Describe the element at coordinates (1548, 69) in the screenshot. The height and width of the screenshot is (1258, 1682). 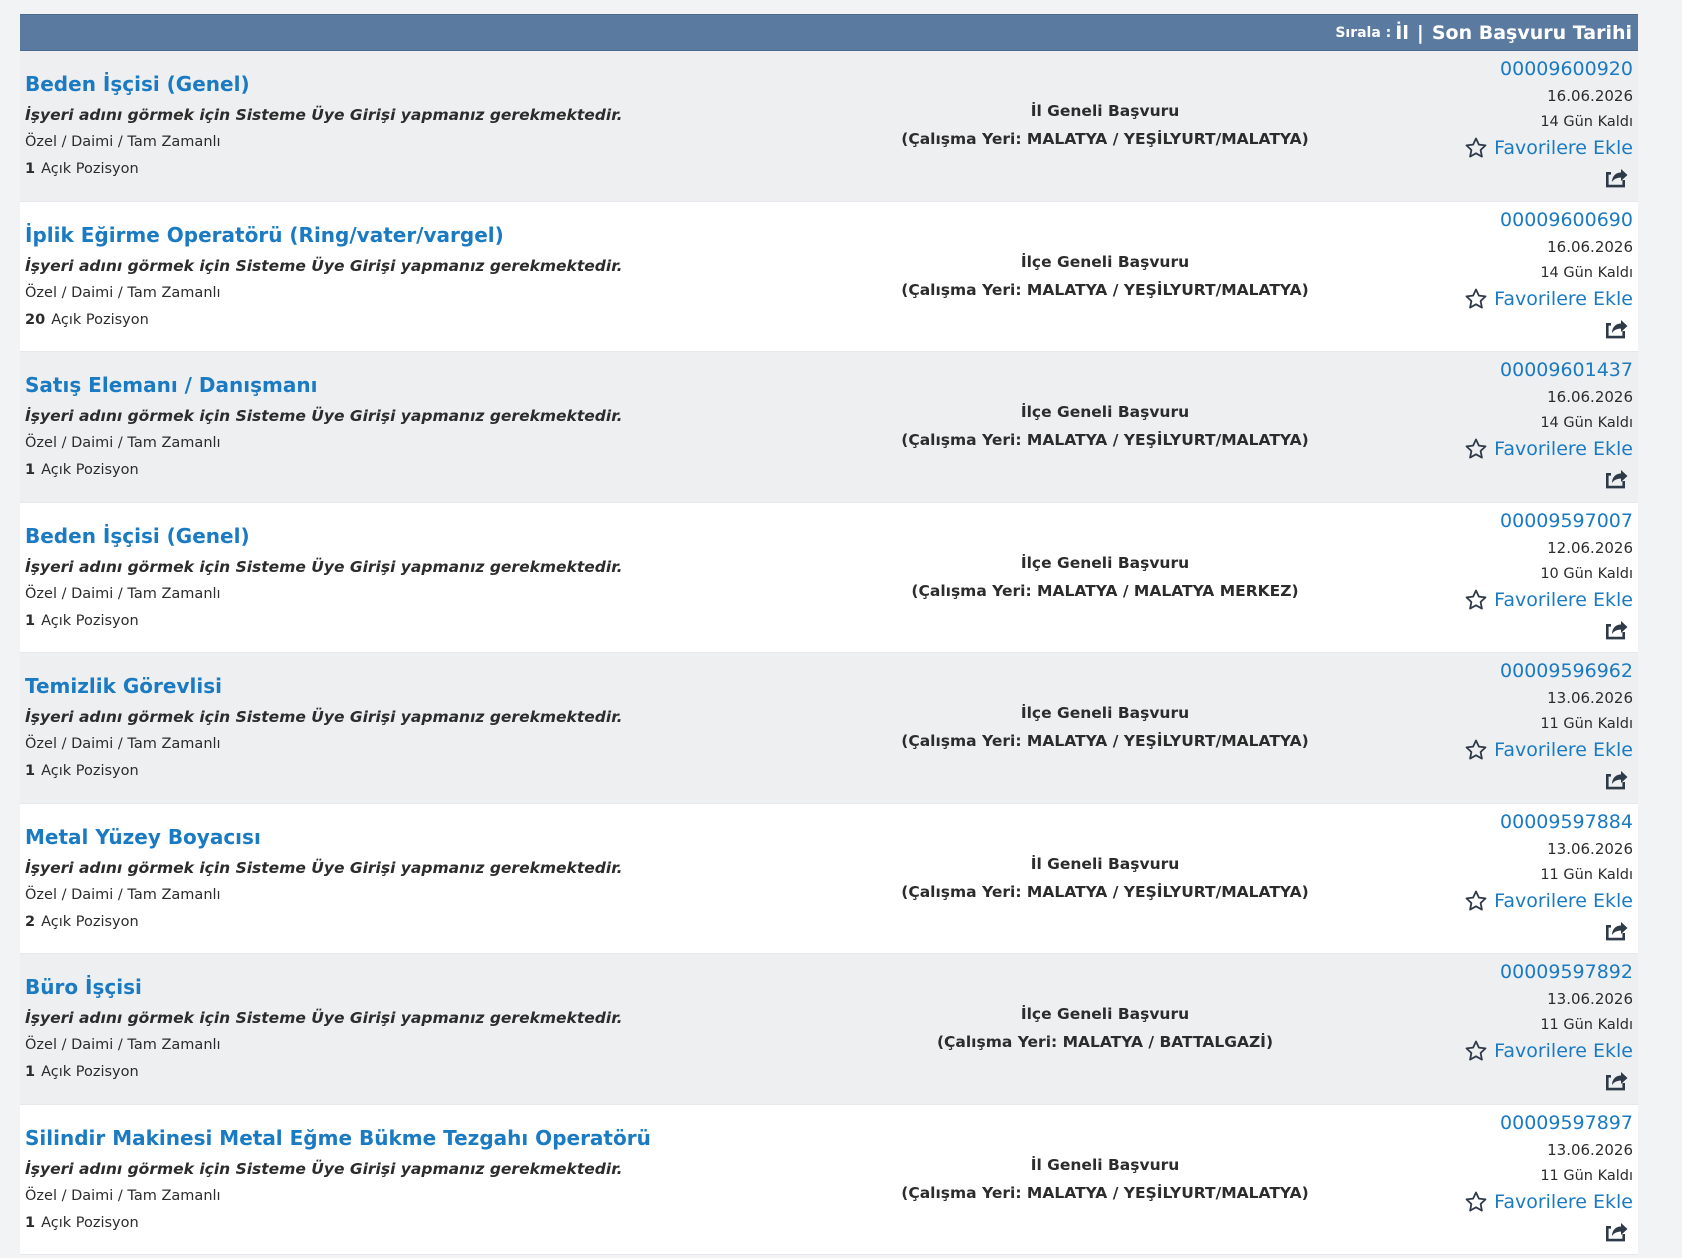
I see `listing-number-link: 00009600920` at that location.